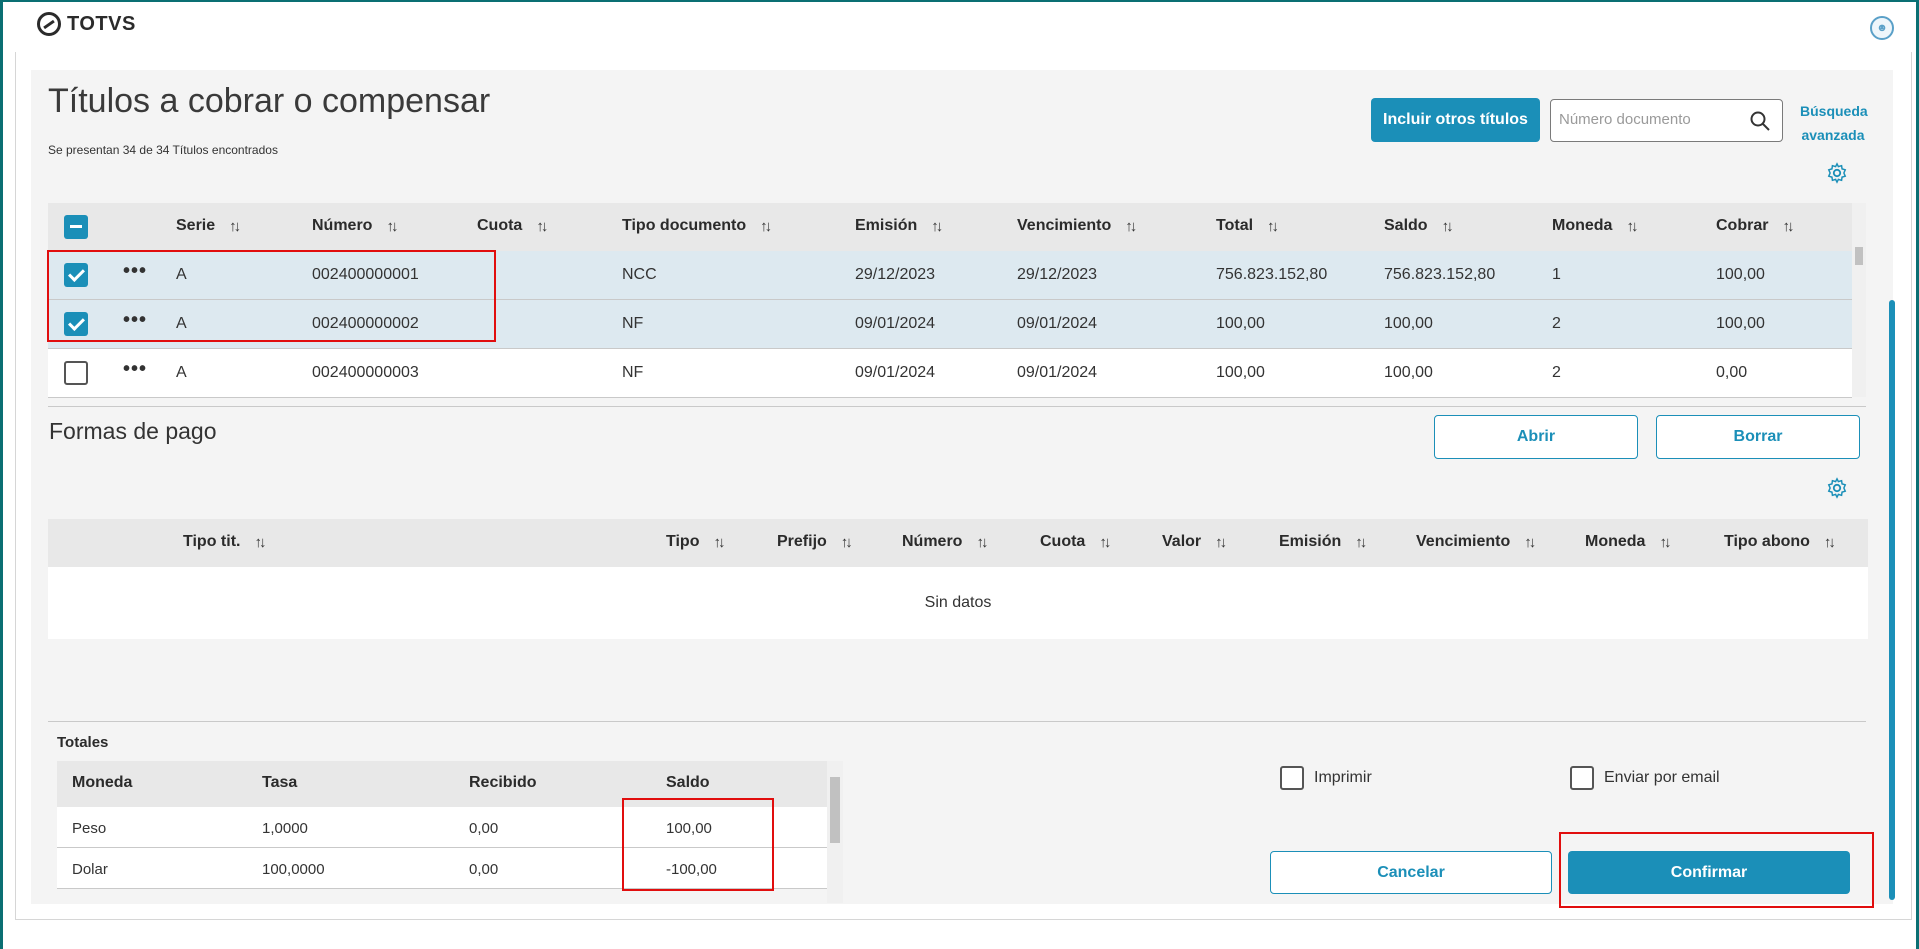 Image resolution: width=1919 pixels, height=949 pixels. I want to click on tot-cell-tasa: 1,0000, so click(285, 828).